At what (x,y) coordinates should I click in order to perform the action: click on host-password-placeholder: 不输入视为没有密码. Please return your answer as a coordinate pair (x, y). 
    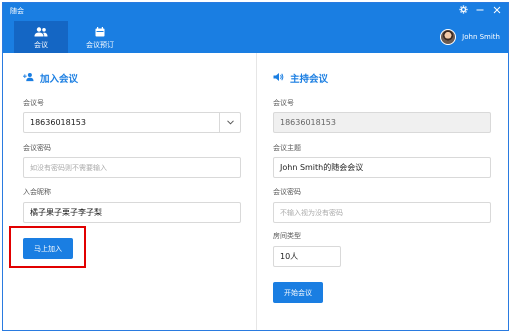
    Looking at the image, I should click on (311, 212).